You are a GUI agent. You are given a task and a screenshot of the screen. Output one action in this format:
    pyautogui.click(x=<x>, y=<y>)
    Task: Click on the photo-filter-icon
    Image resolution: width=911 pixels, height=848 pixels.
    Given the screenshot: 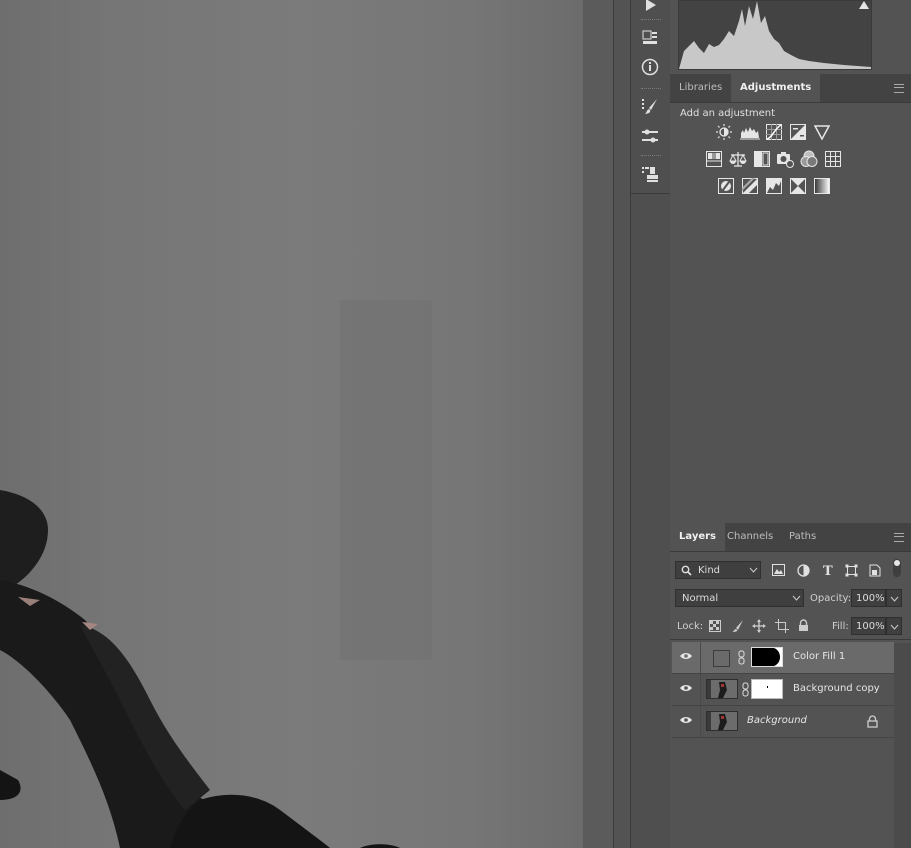 What is the action you would take?
    pyautogui.click(x=785, y=159)
    